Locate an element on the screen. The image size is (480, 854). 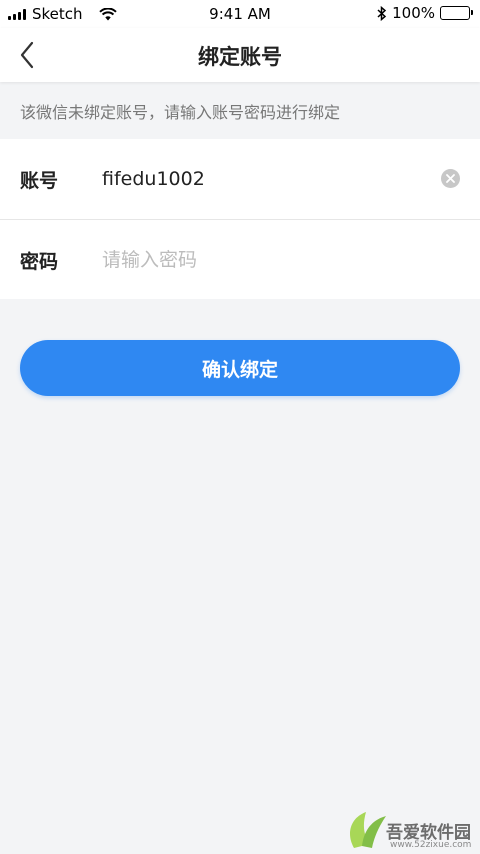
battery-percent: 100% is located at coordinates (413, 13).